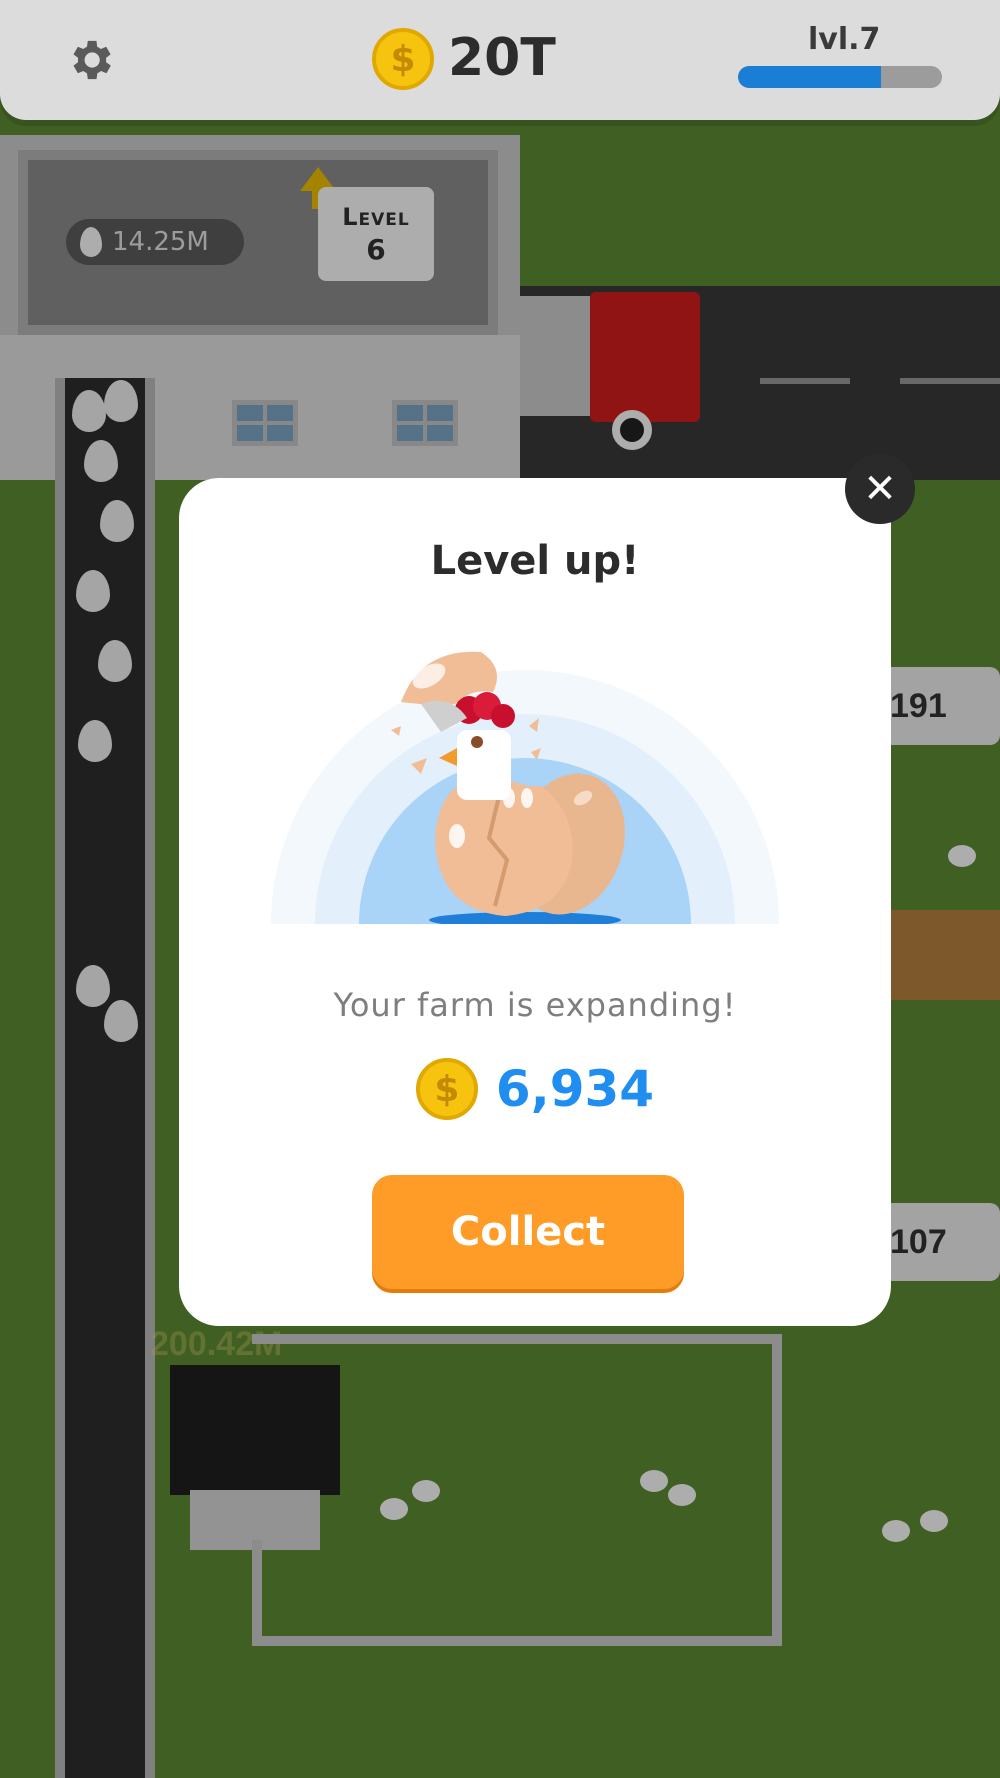 This screenshot has width=1000, height=1778. What do you see at coordinates (535, 561) in the screenshot?
I see `dialog-title: Level up!` at bounding box center [535, 561].